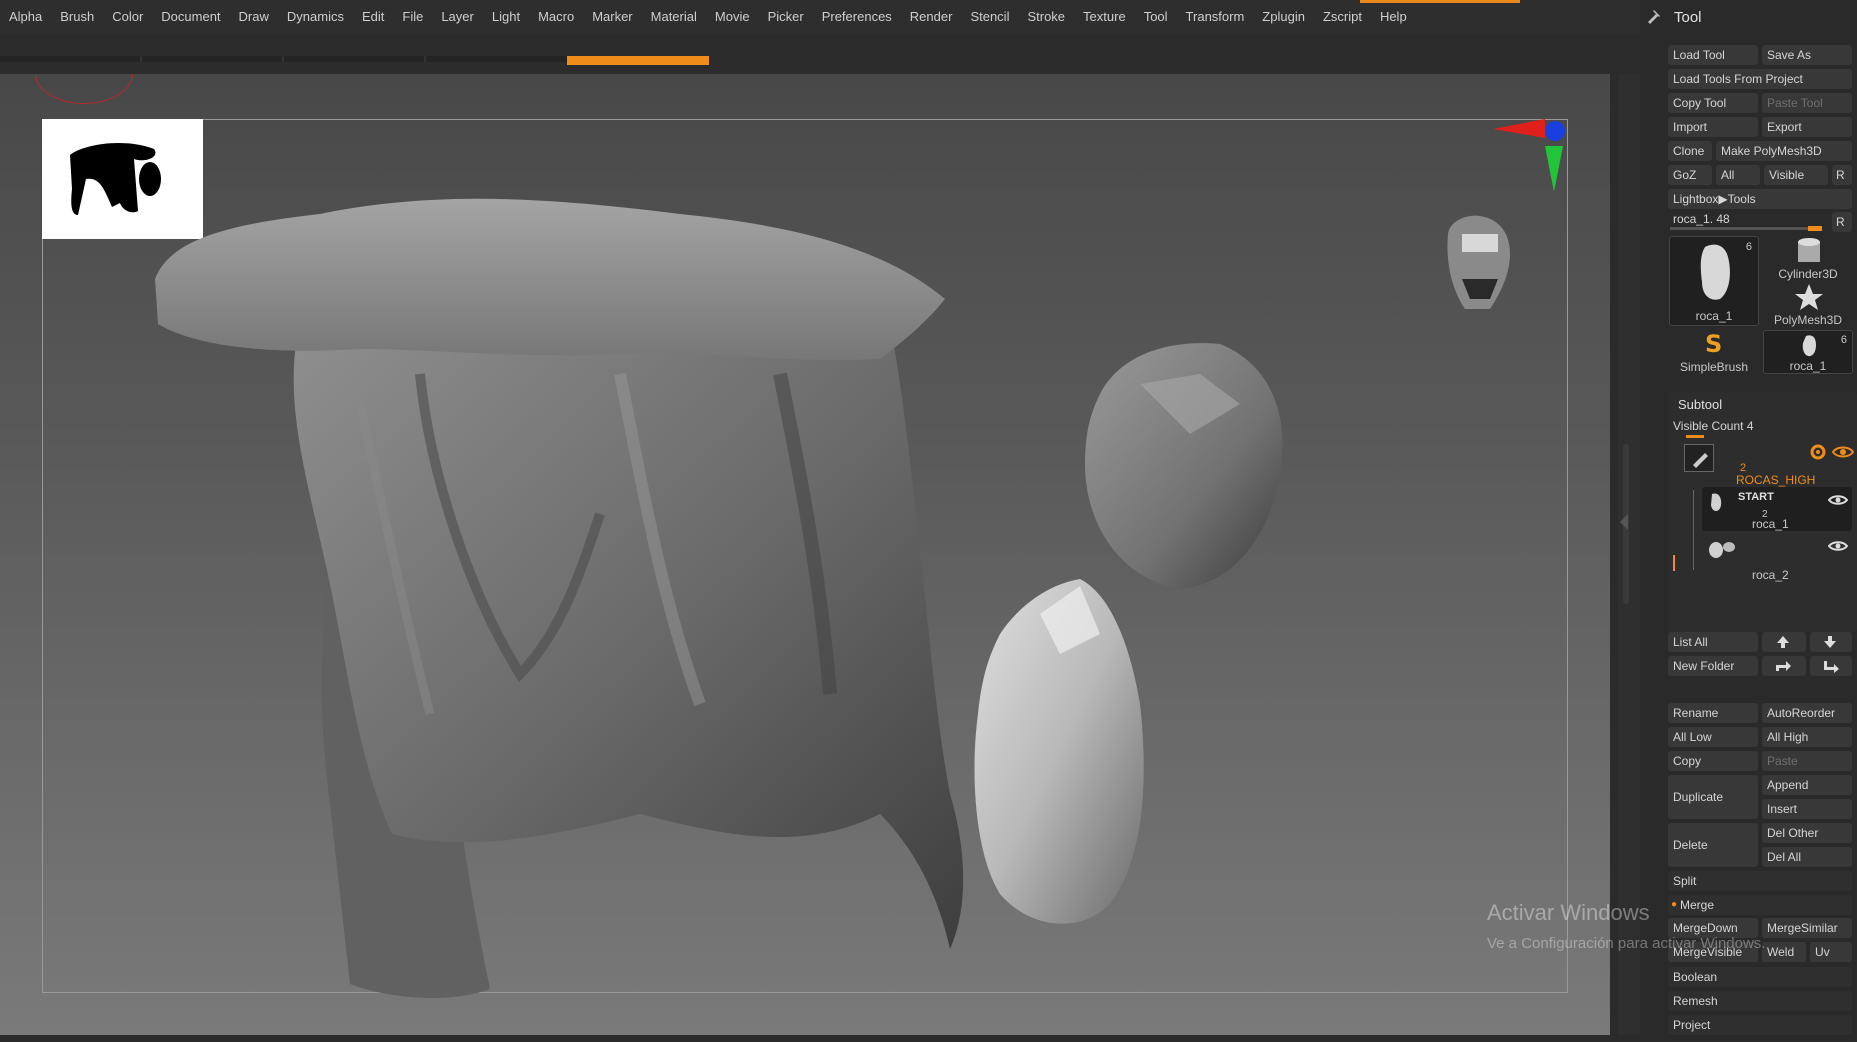 The width and height of the screenshot is (1857, 1042). What do you see at coordinates (1713, 55) in the screenshot?
I see `load-tool-button: Load Tool` at bounding box center [1713, 55].